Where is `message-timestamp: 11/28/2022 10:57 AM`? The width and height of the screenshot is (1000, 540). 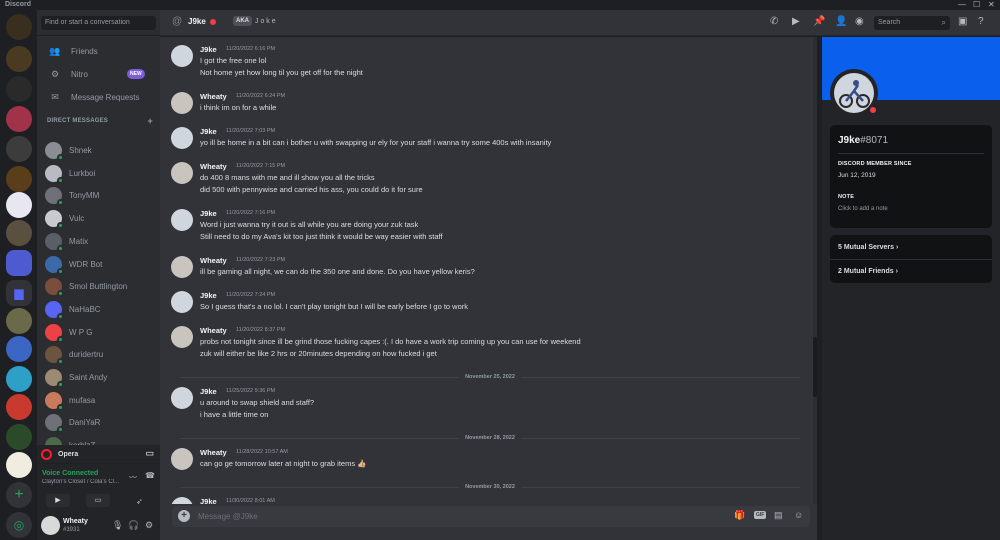 message-timestamp: 11/28/2022 10:57 AM is located at coordinates (262, 452).